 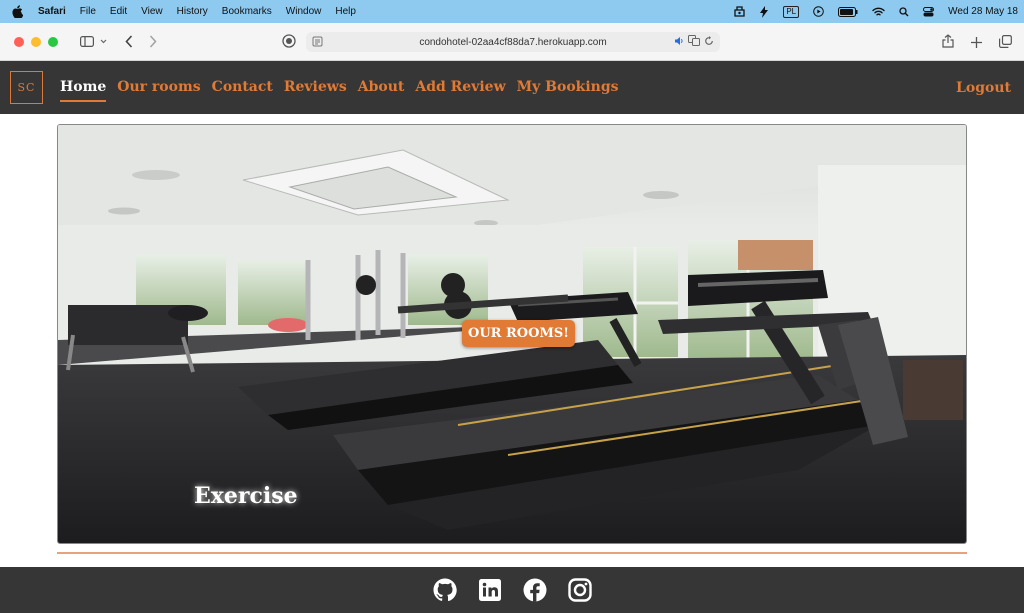 I want to click on forward-arrow-icon, so click(x=153, y=41).